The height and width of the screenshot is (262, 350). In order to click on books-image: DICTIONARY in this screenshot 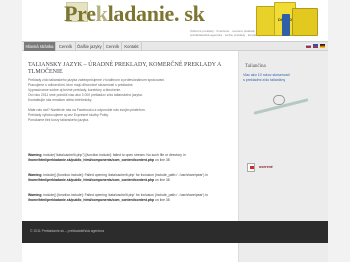, I will do `click(288, 19)`.